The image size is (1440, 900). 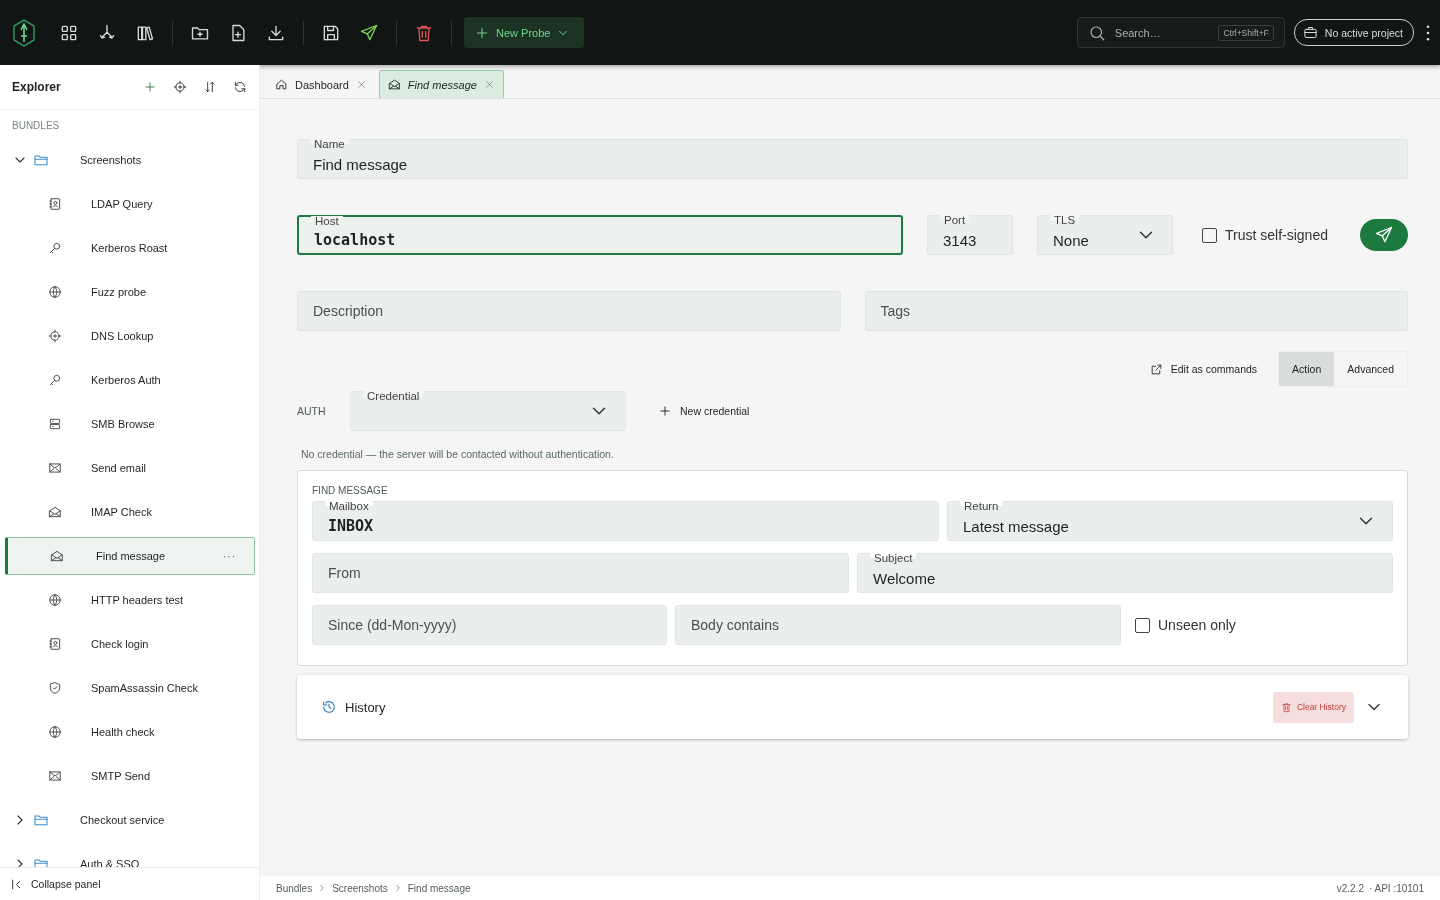 I want to click on shield-icon, so click(x=55, y=688).